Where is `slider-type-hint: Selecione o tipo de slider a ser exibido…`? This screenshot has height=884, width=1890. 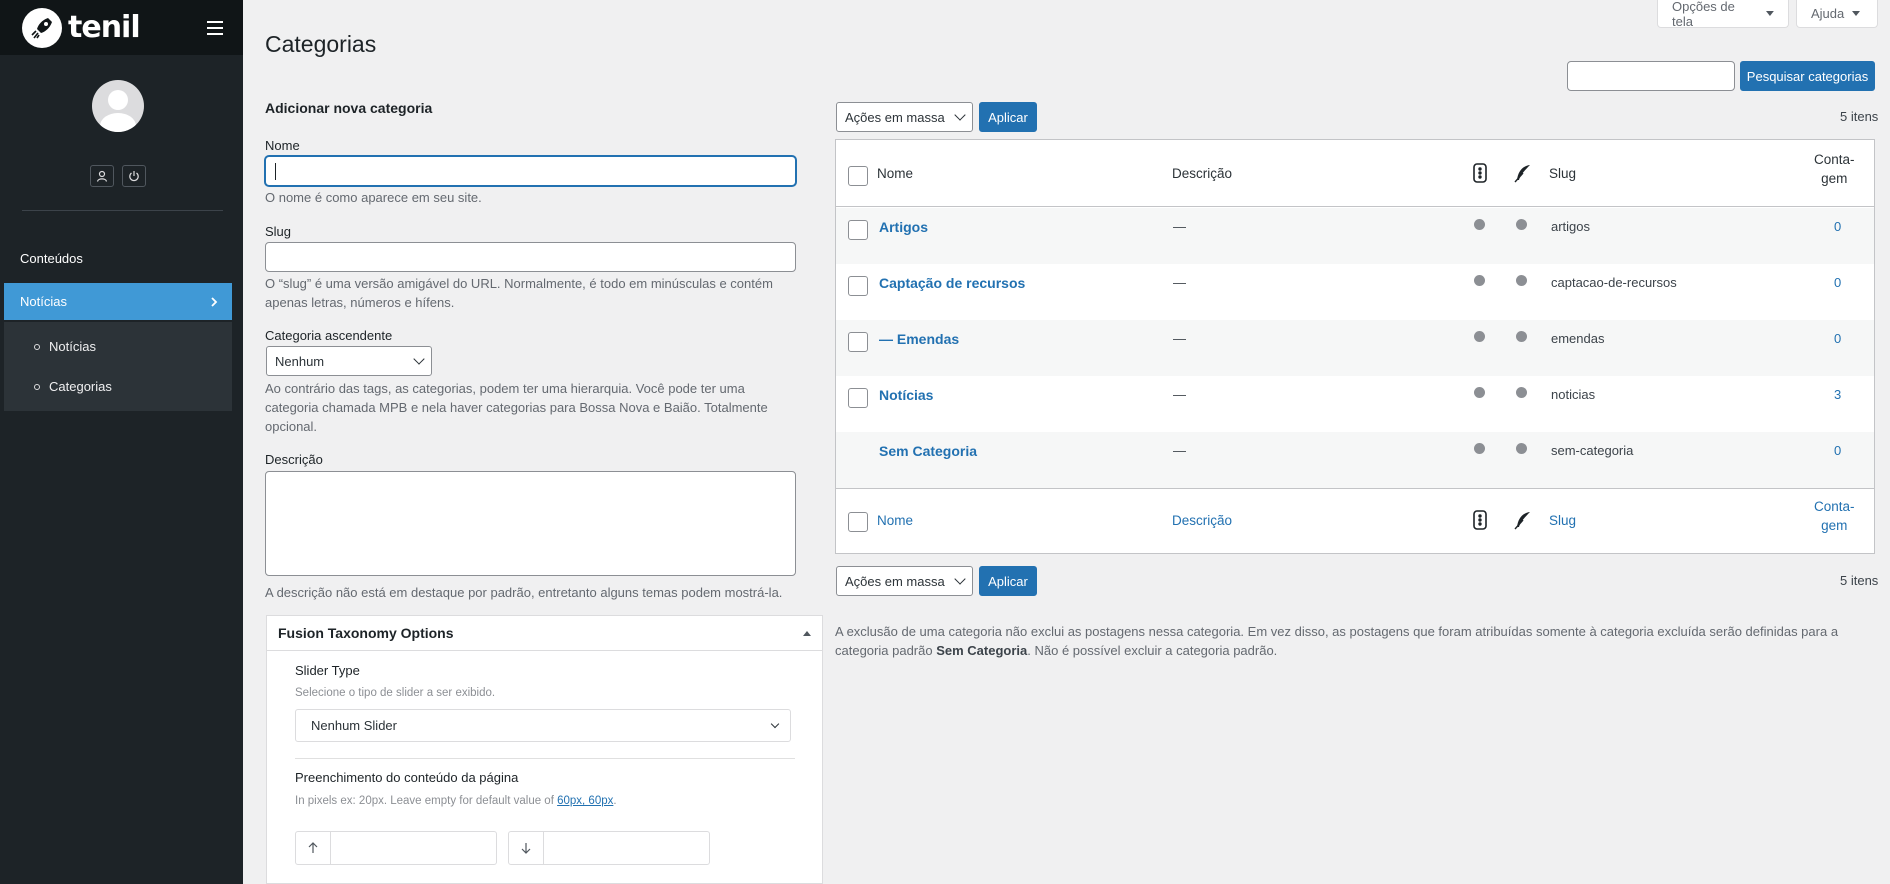 slider-type-hint: Selecione o tipo de slider a ser exibido… is located at coordinates (395, 693).